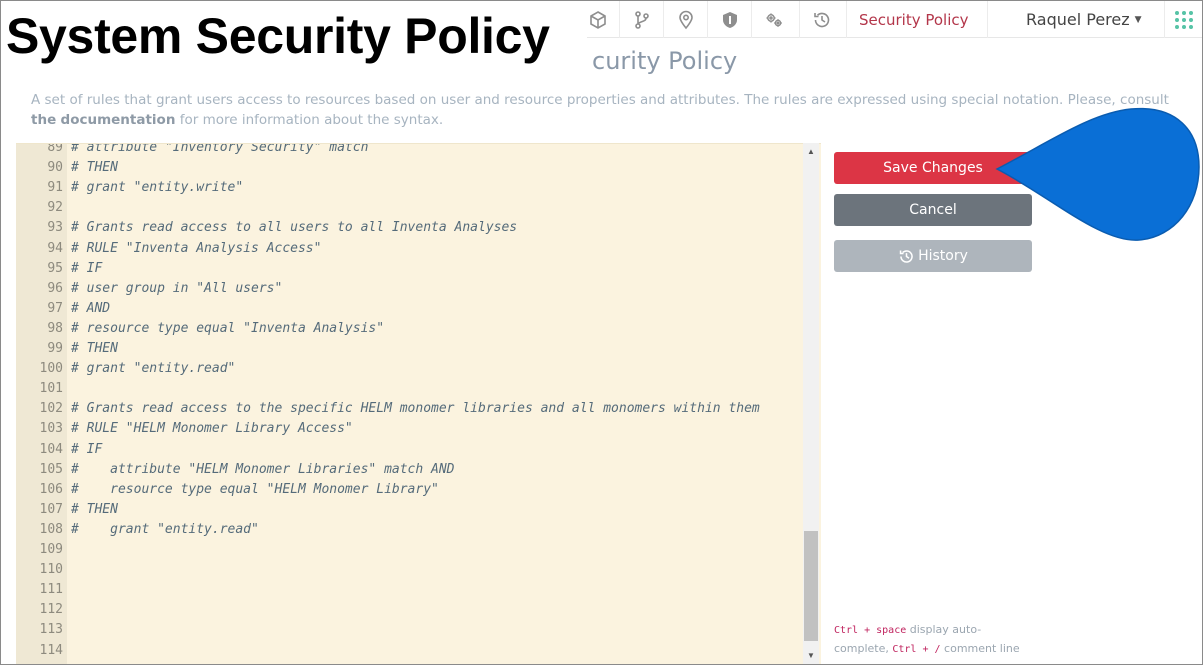 This screenshot has height=665, width=1203. I want to click on scrollbar-thumb, so click(811, 586).